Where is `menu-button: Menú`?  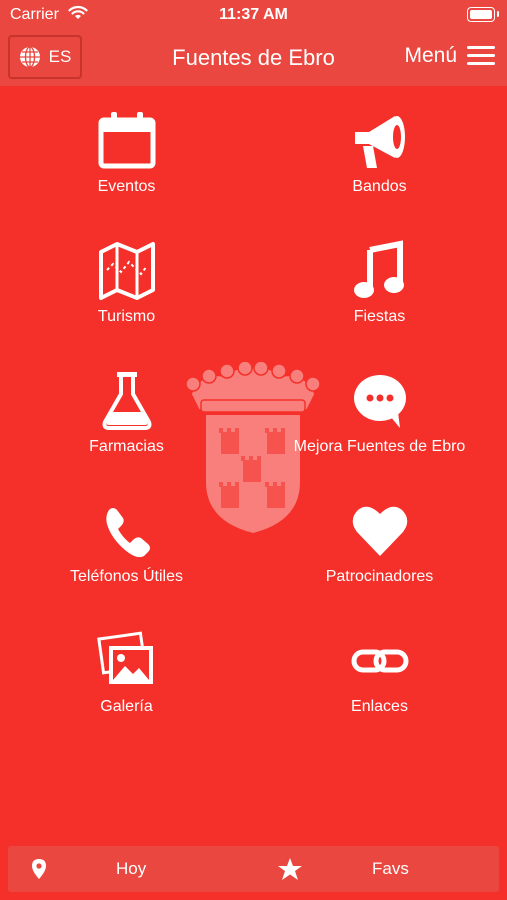
menu-button: Menú is located at coordinates (449, 56).